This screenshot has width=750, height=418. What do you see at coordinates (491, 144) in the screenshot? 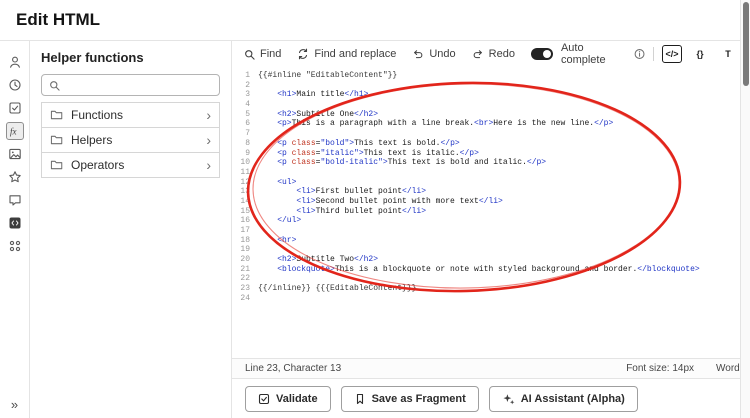
I see `code-line: 8 <p class="bold">This text is bold.</p>` at bounding box center [491, 144].